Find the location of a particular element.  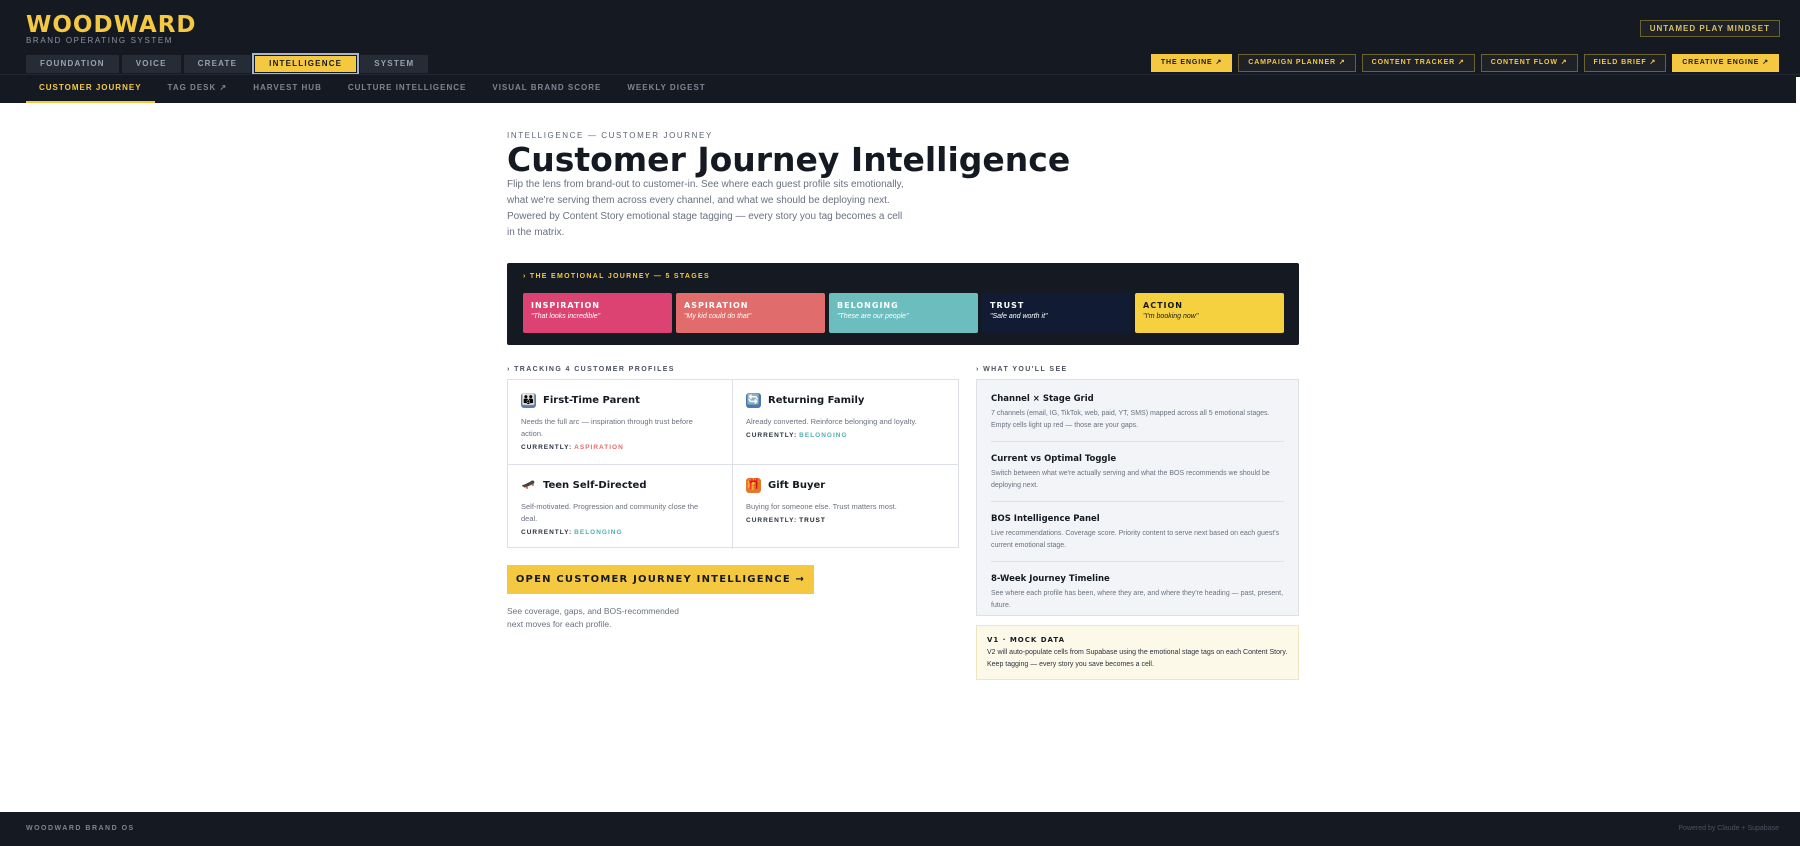

tab-create: CREATE is located at coordinates (217, 64).